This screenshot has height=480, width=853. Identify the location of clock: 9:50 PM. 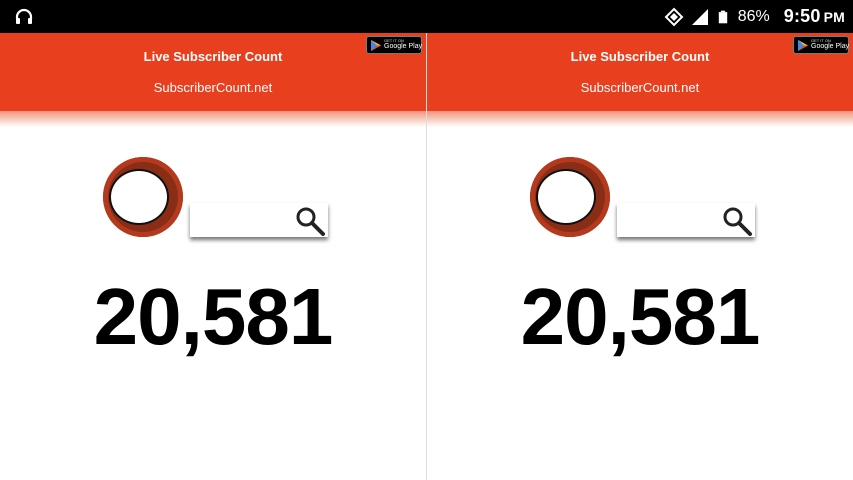
(814, 16).